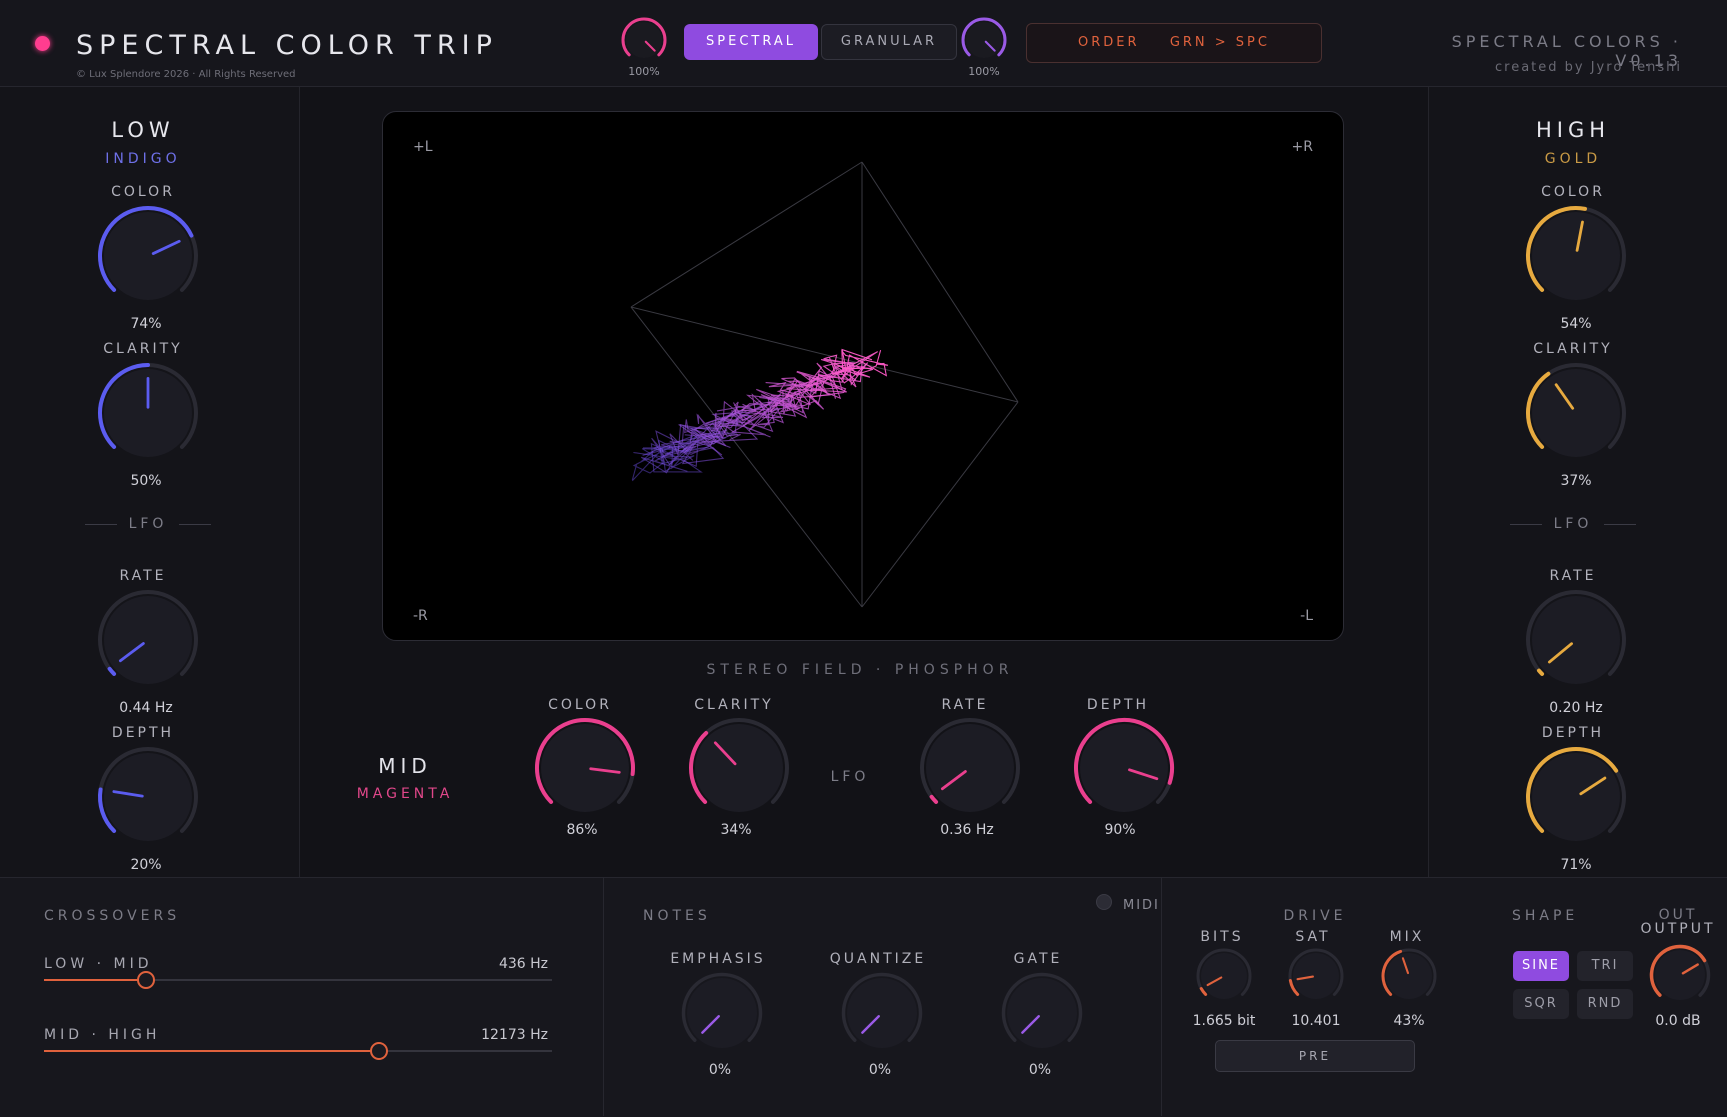  What do you see at coordinates (1588, 67) in the screenshot?
I see `credit-text: created by Jyro Tenshi` at bounding box center [1588, 67].